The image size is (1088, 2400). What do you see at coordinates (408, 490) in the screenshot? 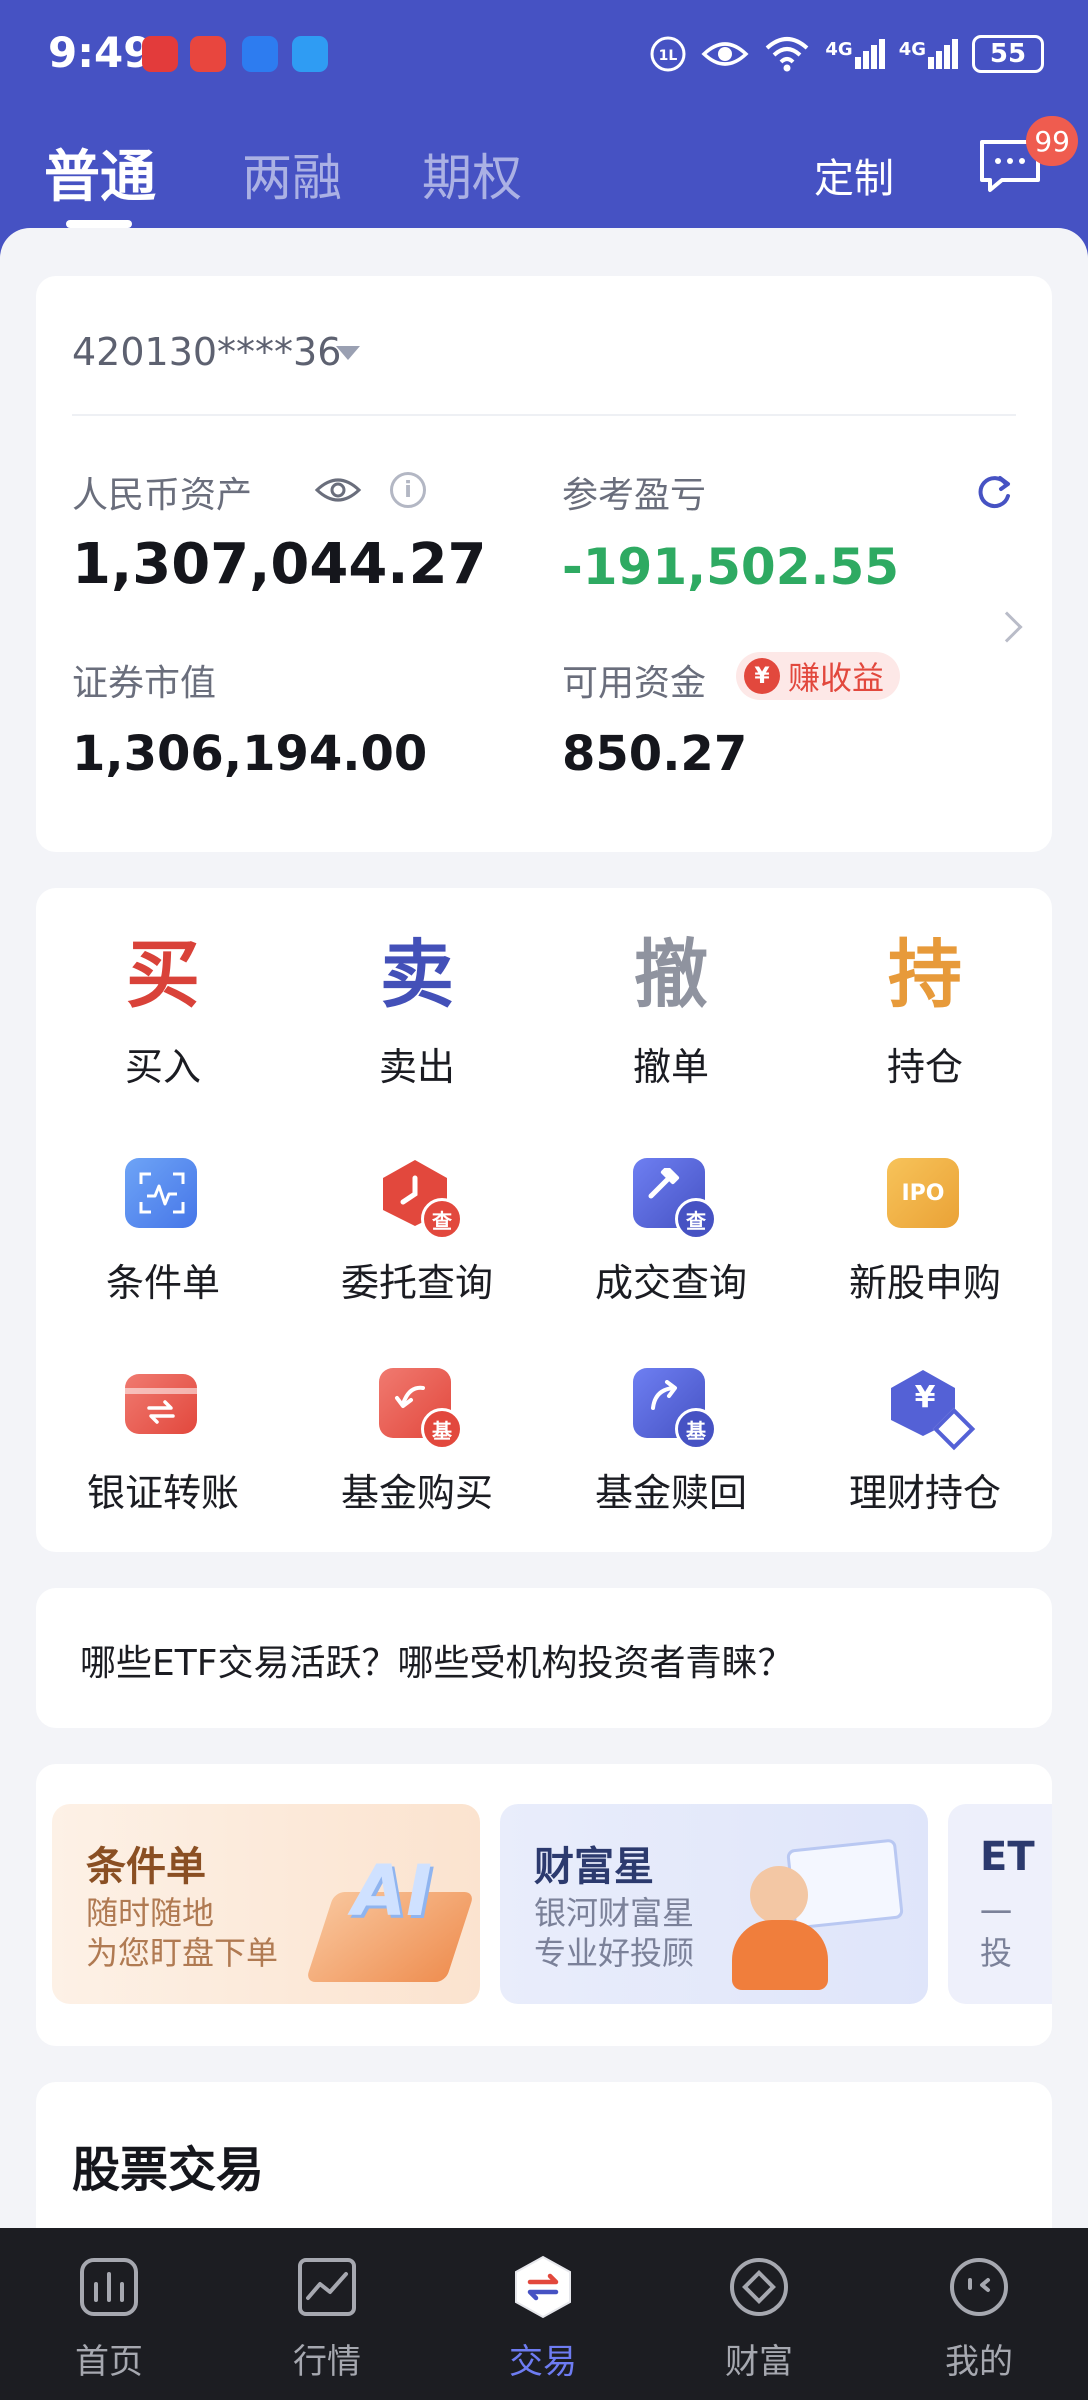
I see `info-icon: i` at bounding box center [408, 490].